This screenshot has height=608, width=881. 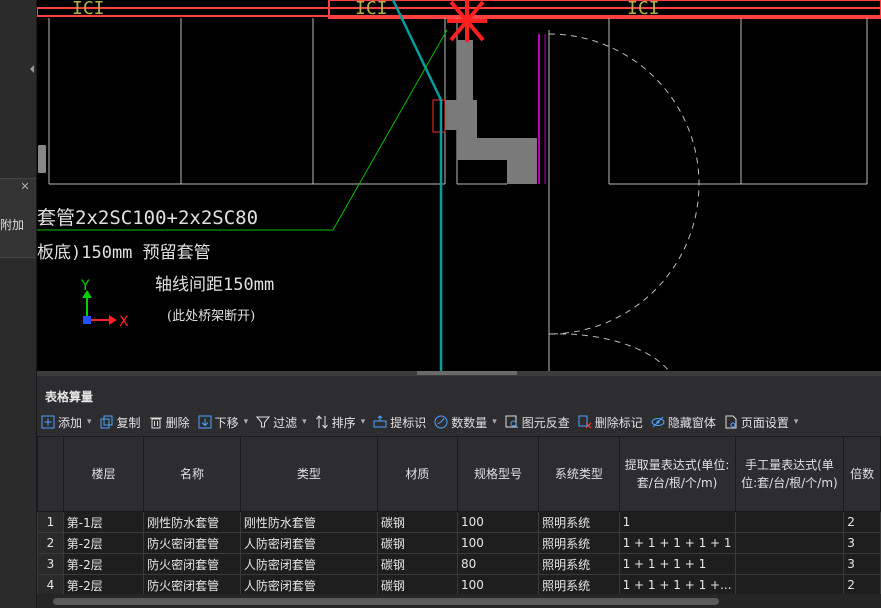 What do you see at coordinates (50, 543) in the screenshot?
I see `row-index: 2` at bounding box center [50, 543].